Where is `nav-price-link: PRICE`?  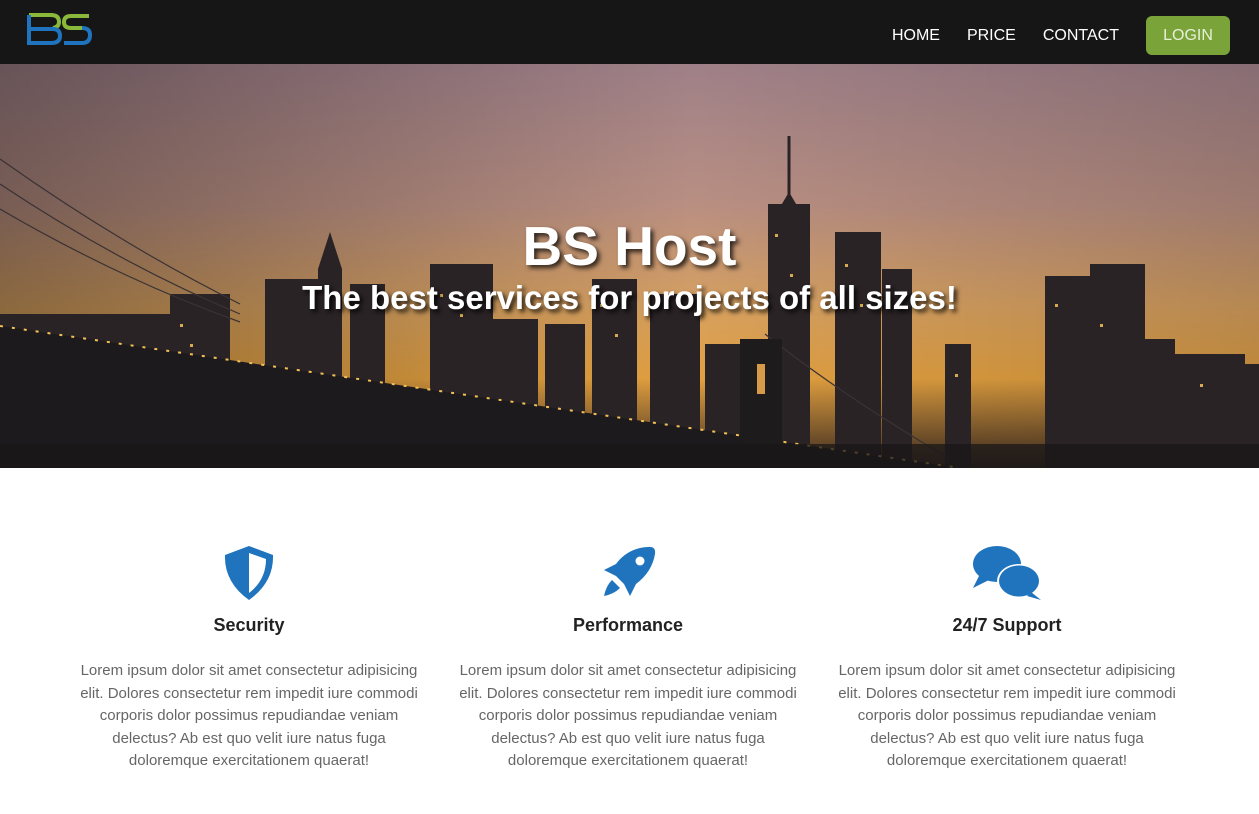
nav-price-link: PRICE is located at coordinates (991, 36).